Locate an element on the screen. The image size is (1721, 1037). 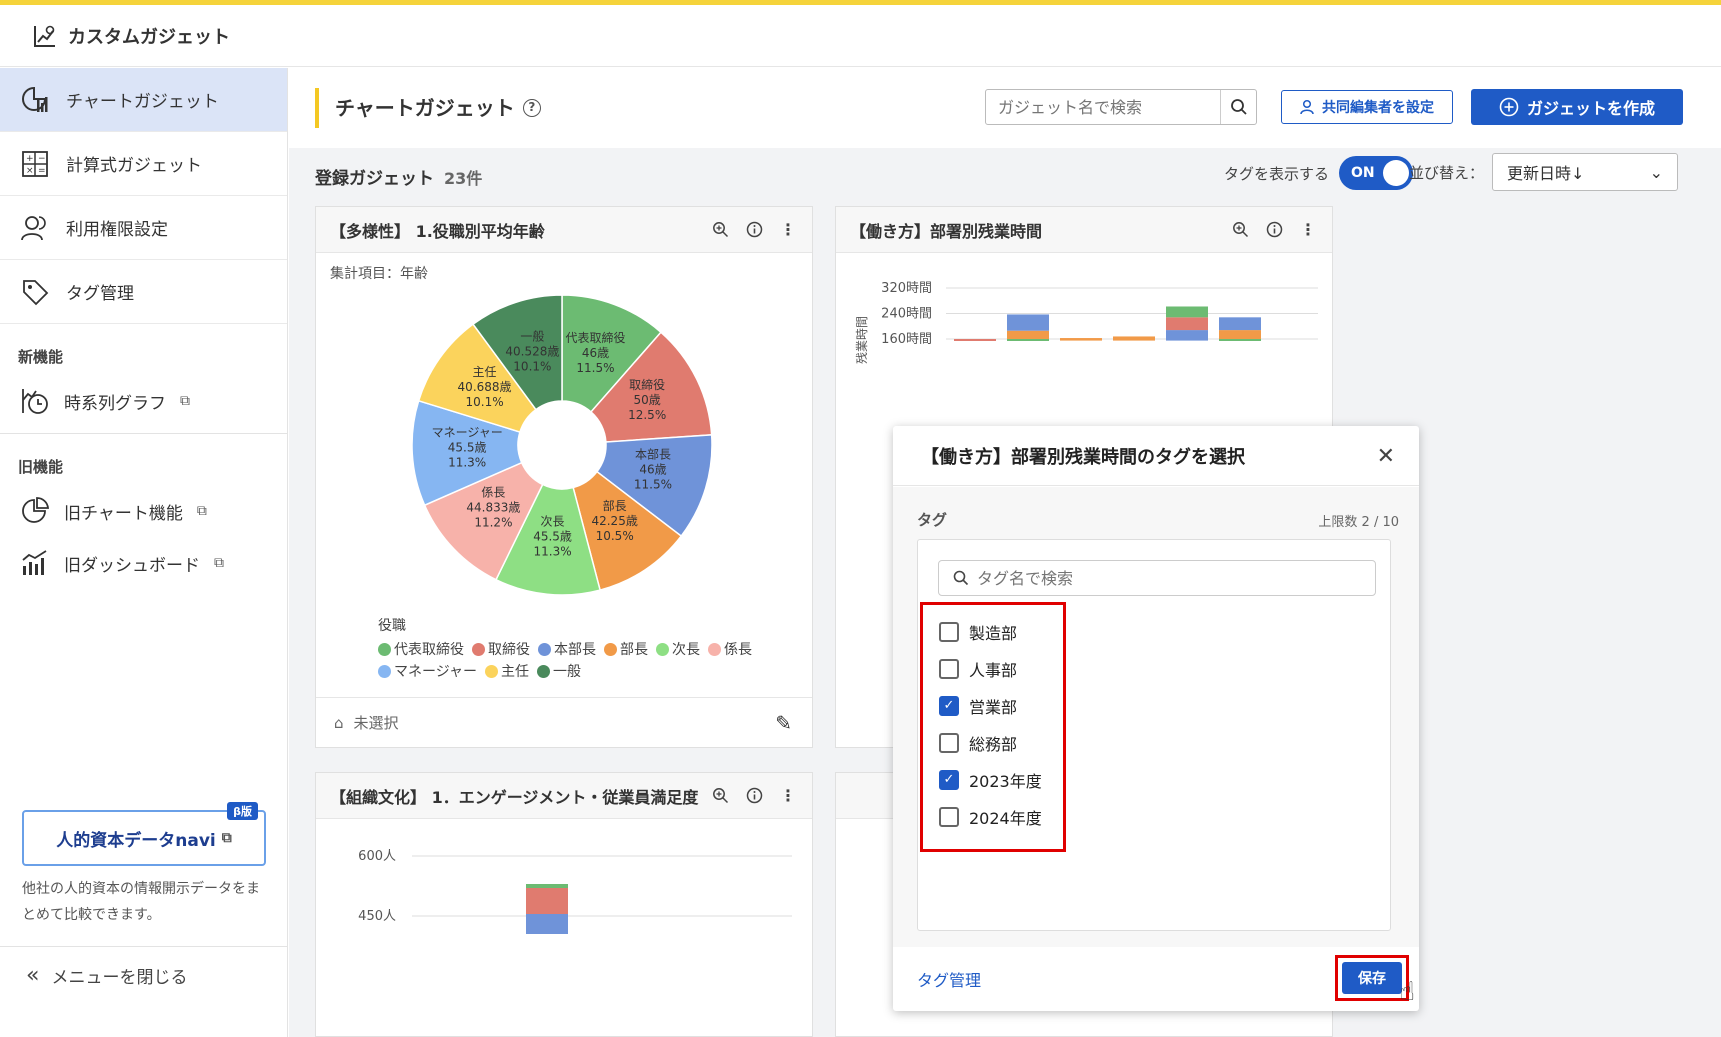
card-title: 【組織文化】 1．エンゲージメント・従業員満足度 is located at coordinates (514, 797).